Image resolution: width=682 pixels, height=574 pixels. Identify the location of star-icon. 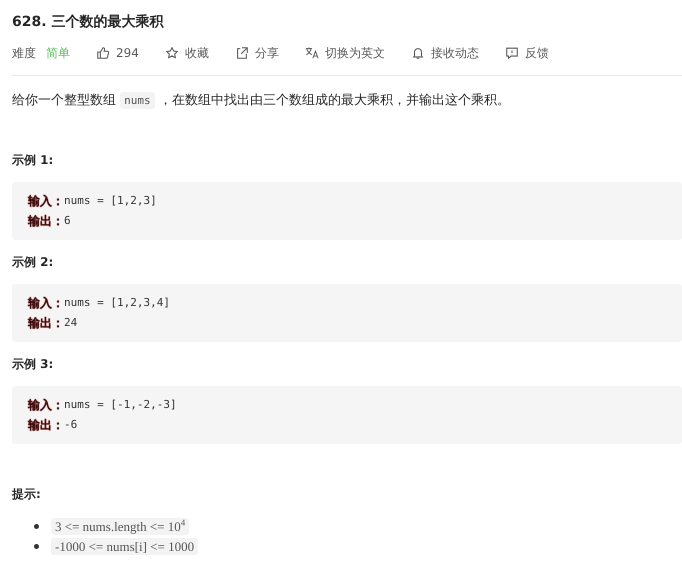
(171, 53).